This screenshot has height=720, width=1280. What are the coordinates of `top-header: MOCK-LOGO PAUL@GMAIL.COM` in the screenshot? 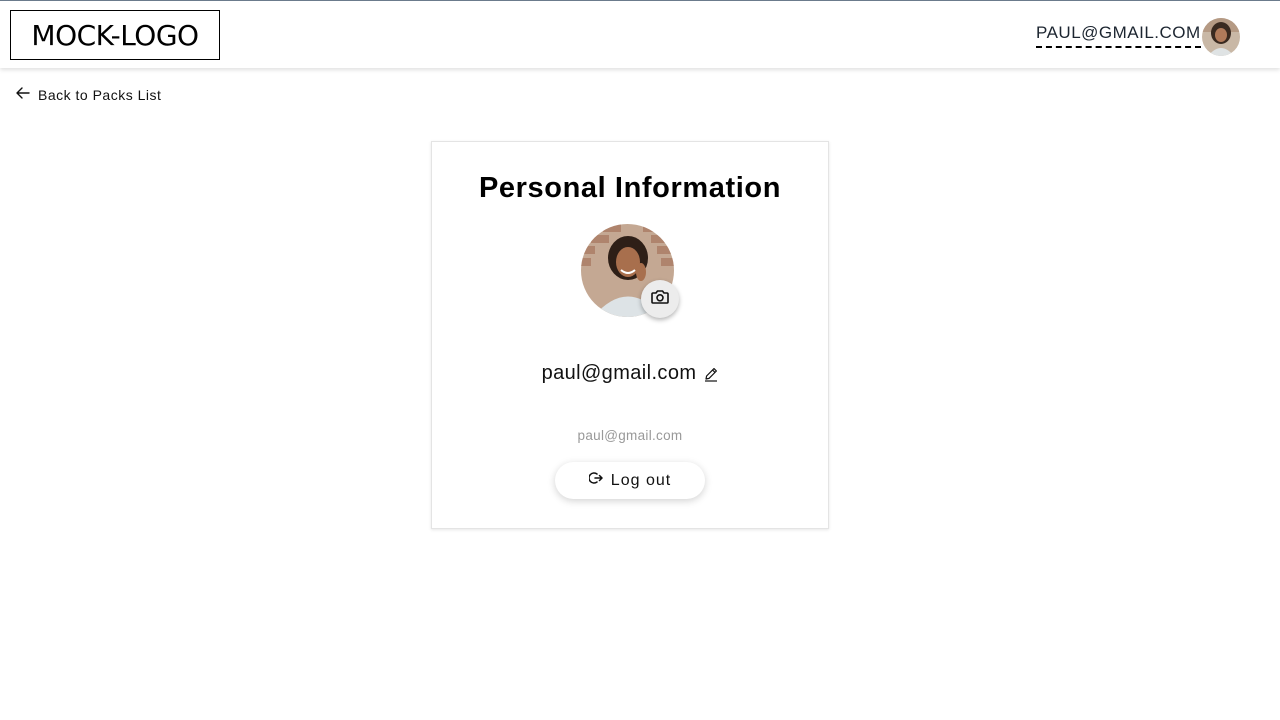 It's located at (640, 34).